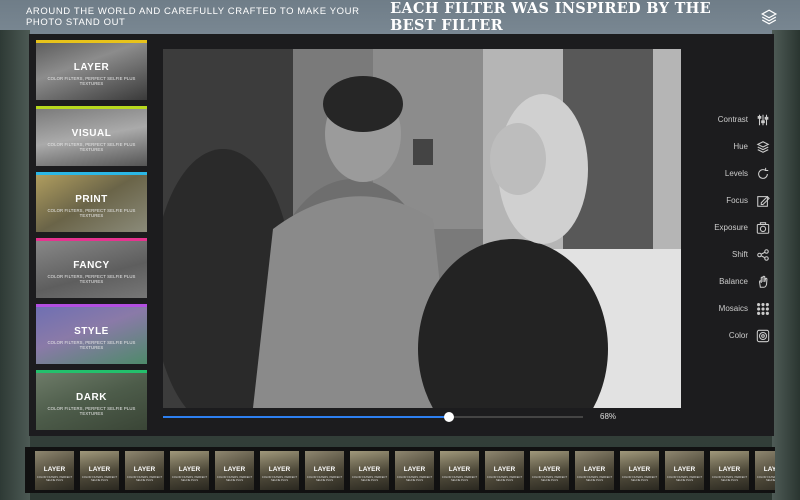 Image resolution: width=800 pixels, height=500 pixels. What do you see at coordinates (739, 254) in the screenshot?
I see `tool-label: Shift` at bounding box center [739, 254].